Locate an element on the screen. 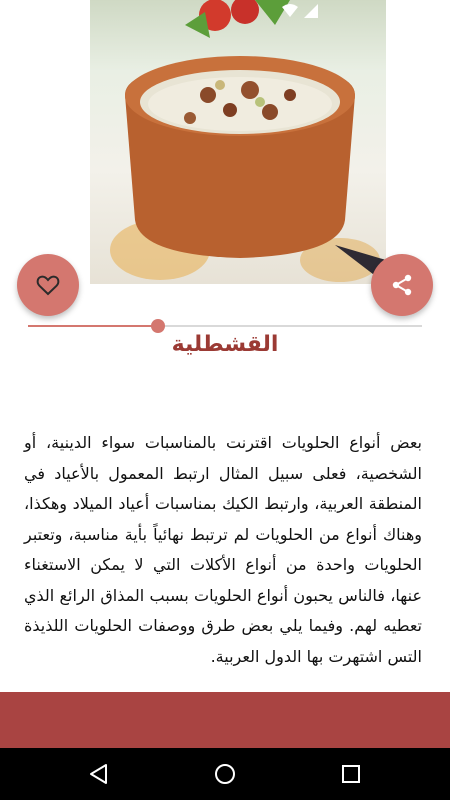 This screenshot has height=800, width=450. like-button is located at coordinates (48, 285).